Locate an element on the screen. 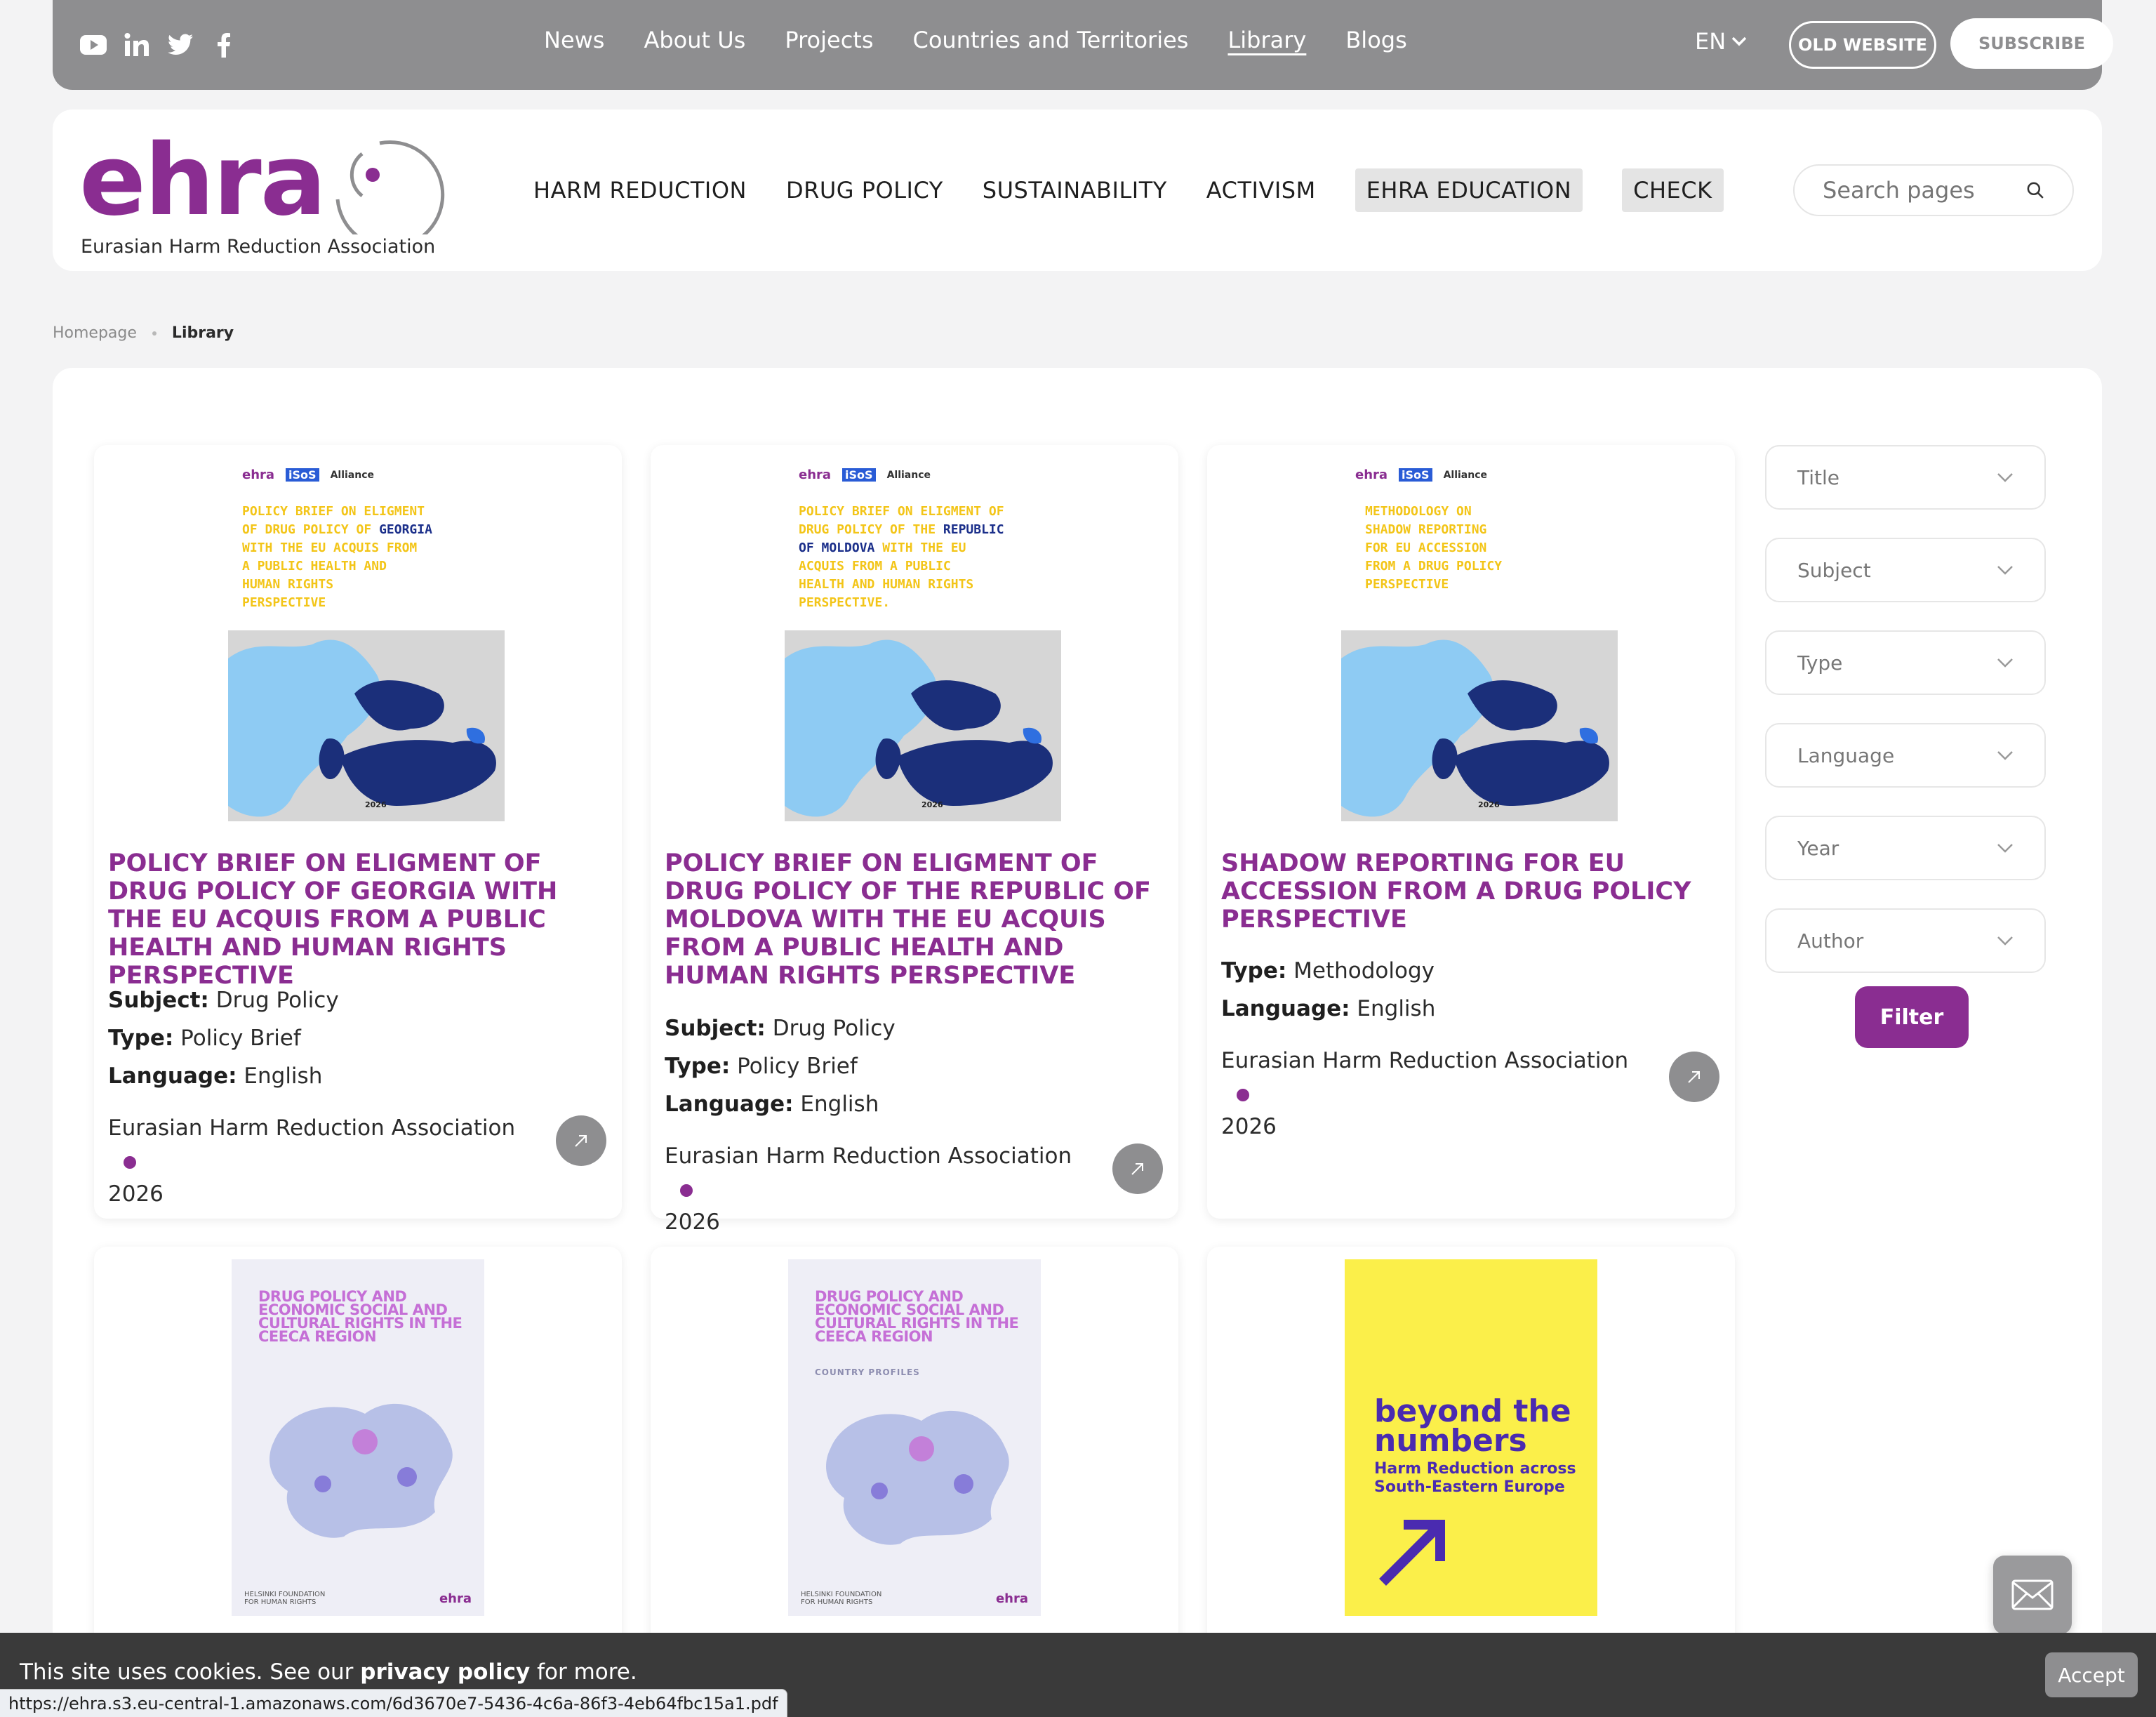  old-website-button: OLD WEBSITE is located at coordinates (1862, 45).